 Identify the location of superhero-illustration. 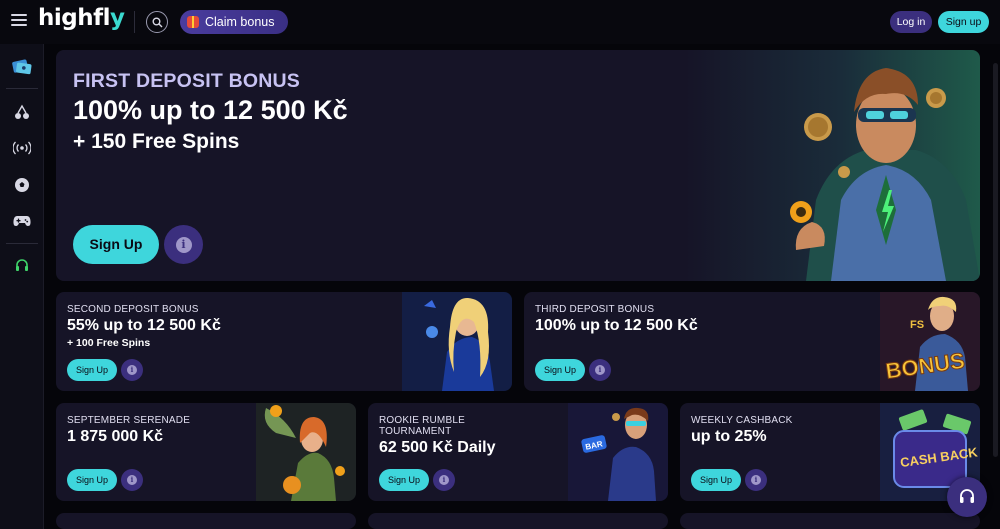
(885, 174).